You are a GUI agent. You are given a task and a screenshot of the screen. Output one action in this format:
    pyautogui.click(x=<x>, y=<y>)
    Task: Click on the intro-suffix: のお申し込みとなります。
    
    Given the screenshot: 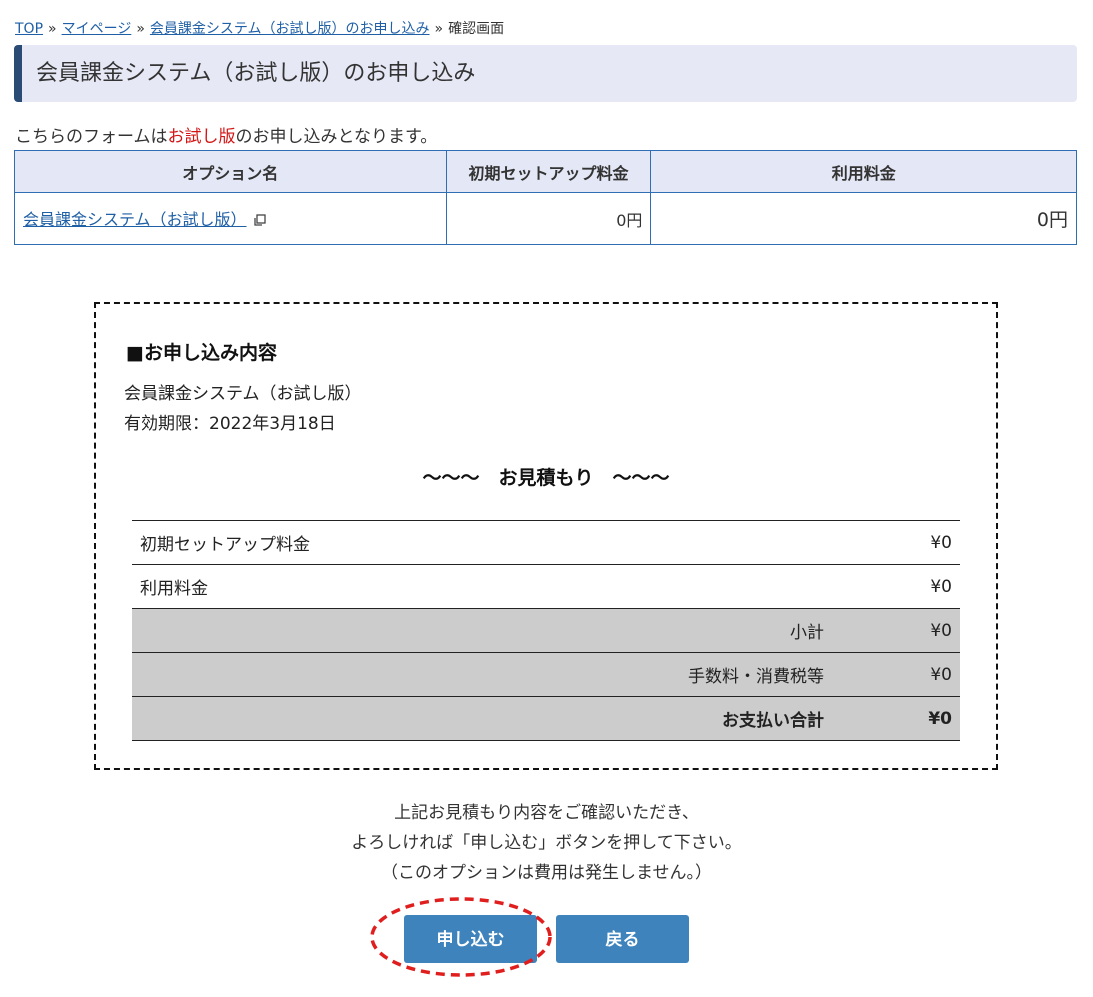 What is the action you would take?
    pyautogui.click(x=336, y=137)
    